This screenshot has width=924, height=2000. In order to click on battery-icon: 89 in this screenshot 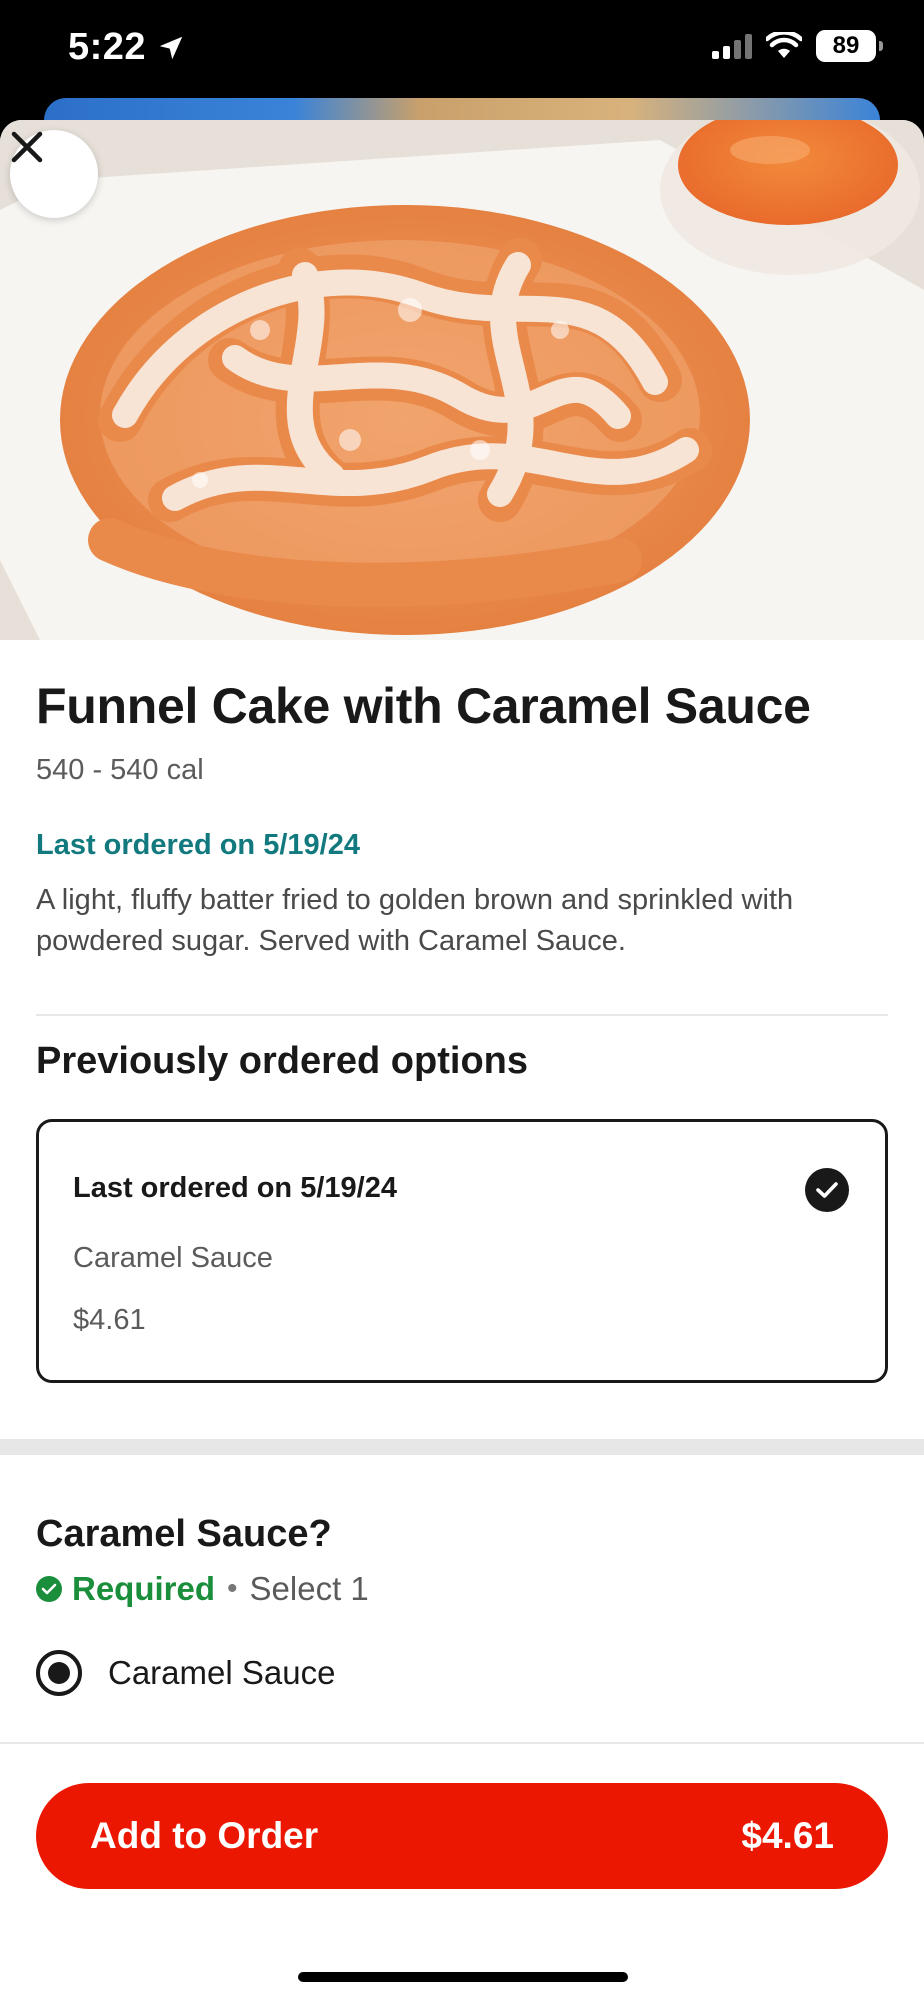, I will do `click(849, 46)`.